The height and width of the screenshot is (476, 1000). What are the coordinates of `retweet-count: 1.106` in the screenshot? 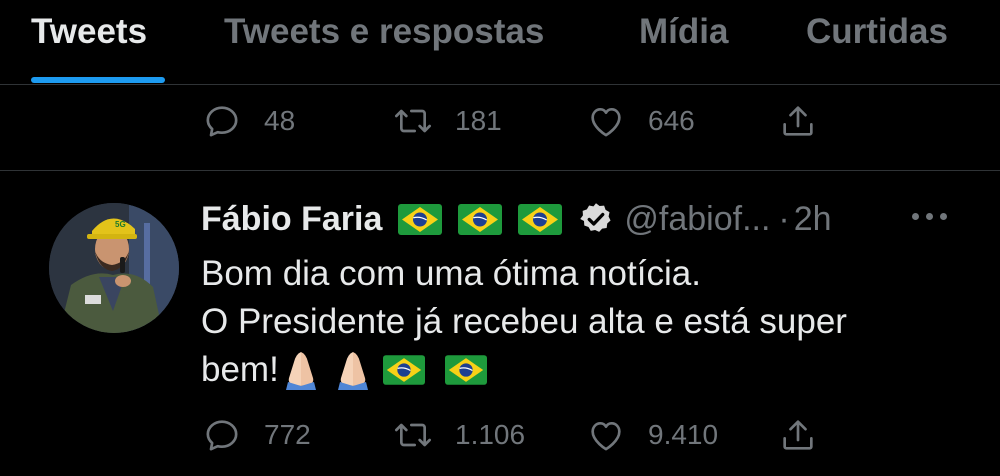 It's located at (490, 434).